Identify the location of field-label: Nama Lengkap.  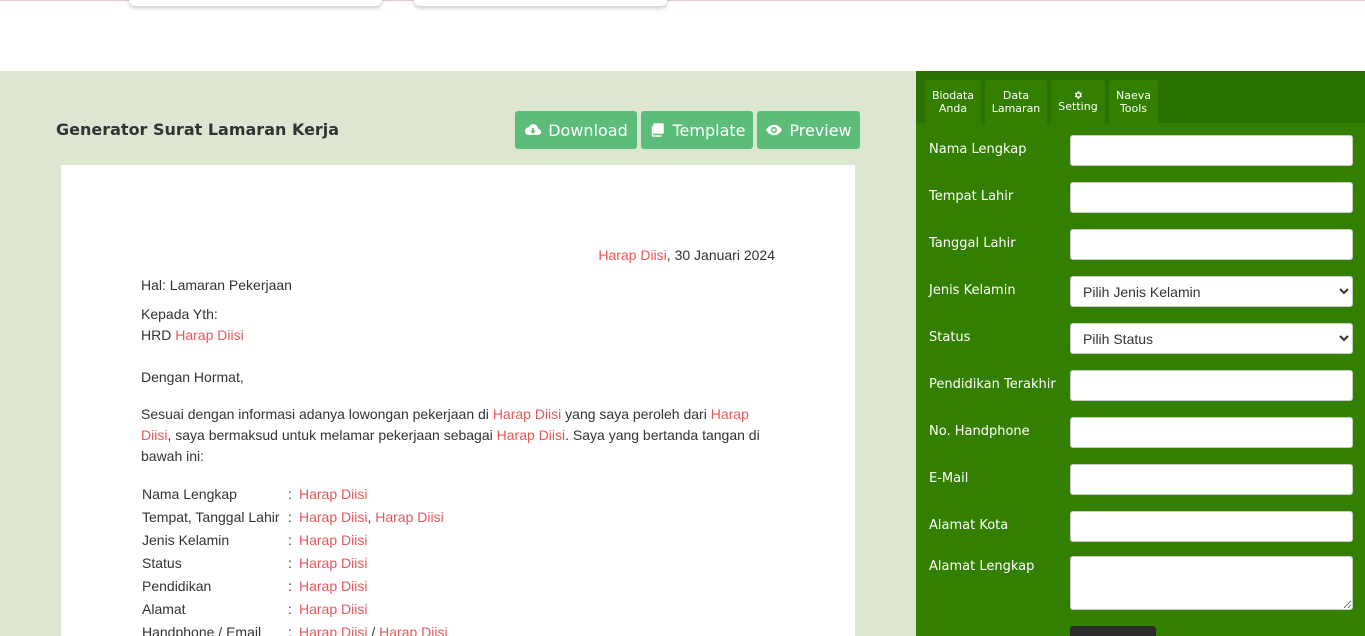
(978, 149).